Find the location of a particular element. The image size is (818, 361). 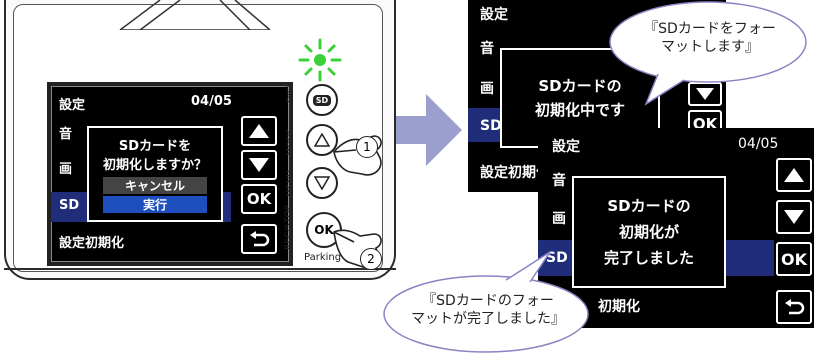

dialog-question-line1: SDカードを is located at coordinates (155, 146).